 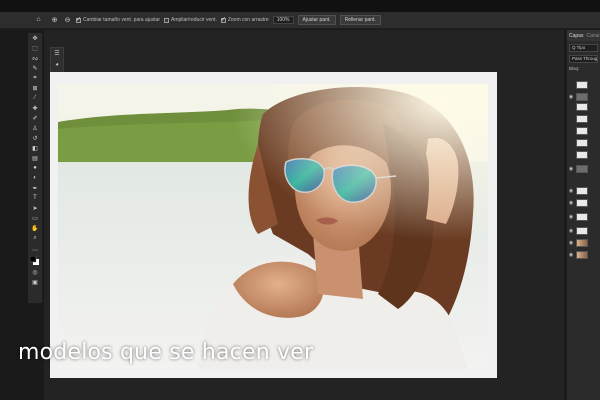 I want to click on history-panel-icon: ☰, so click(x=57, y=53).